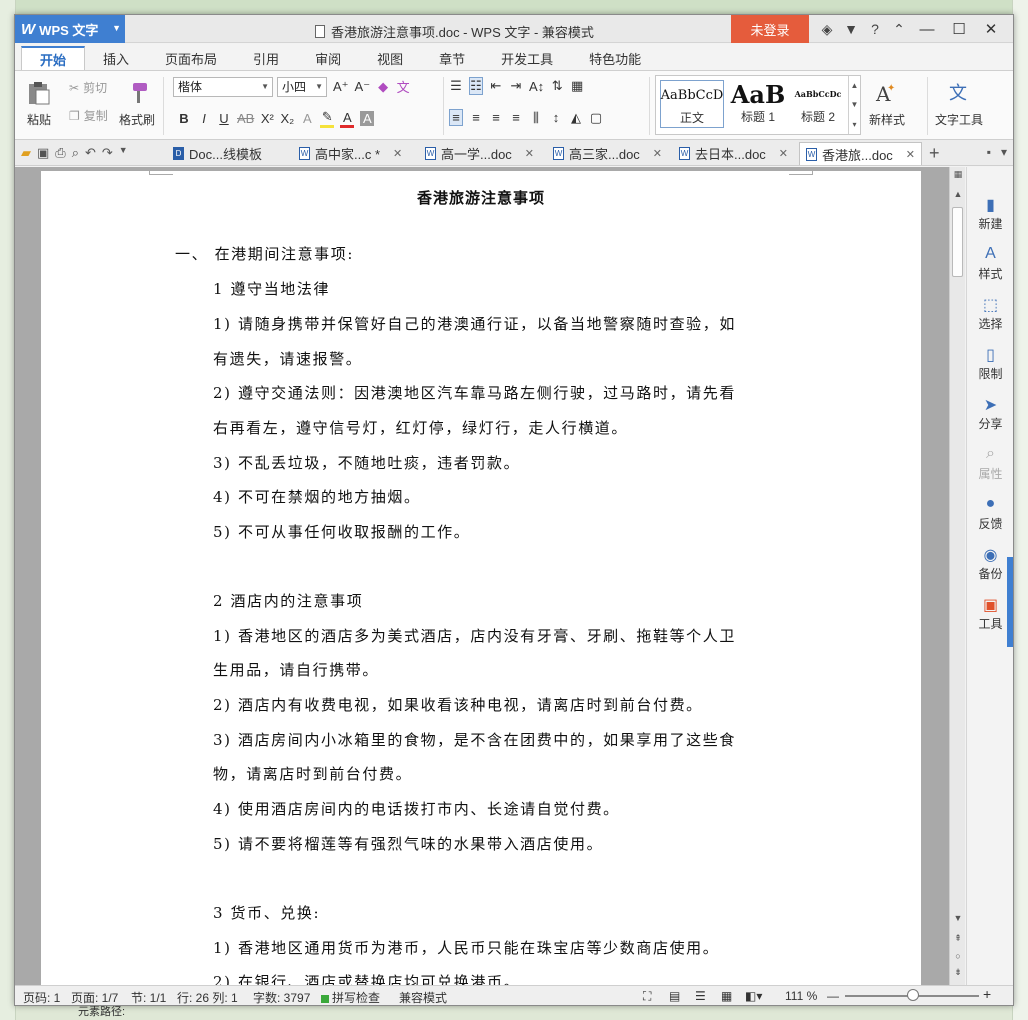 This screenshot has height=1020, width=1028. Describe the element at coordinates (476, 117) in the screenshot. I see `align-center-icon: ≡` at that location.